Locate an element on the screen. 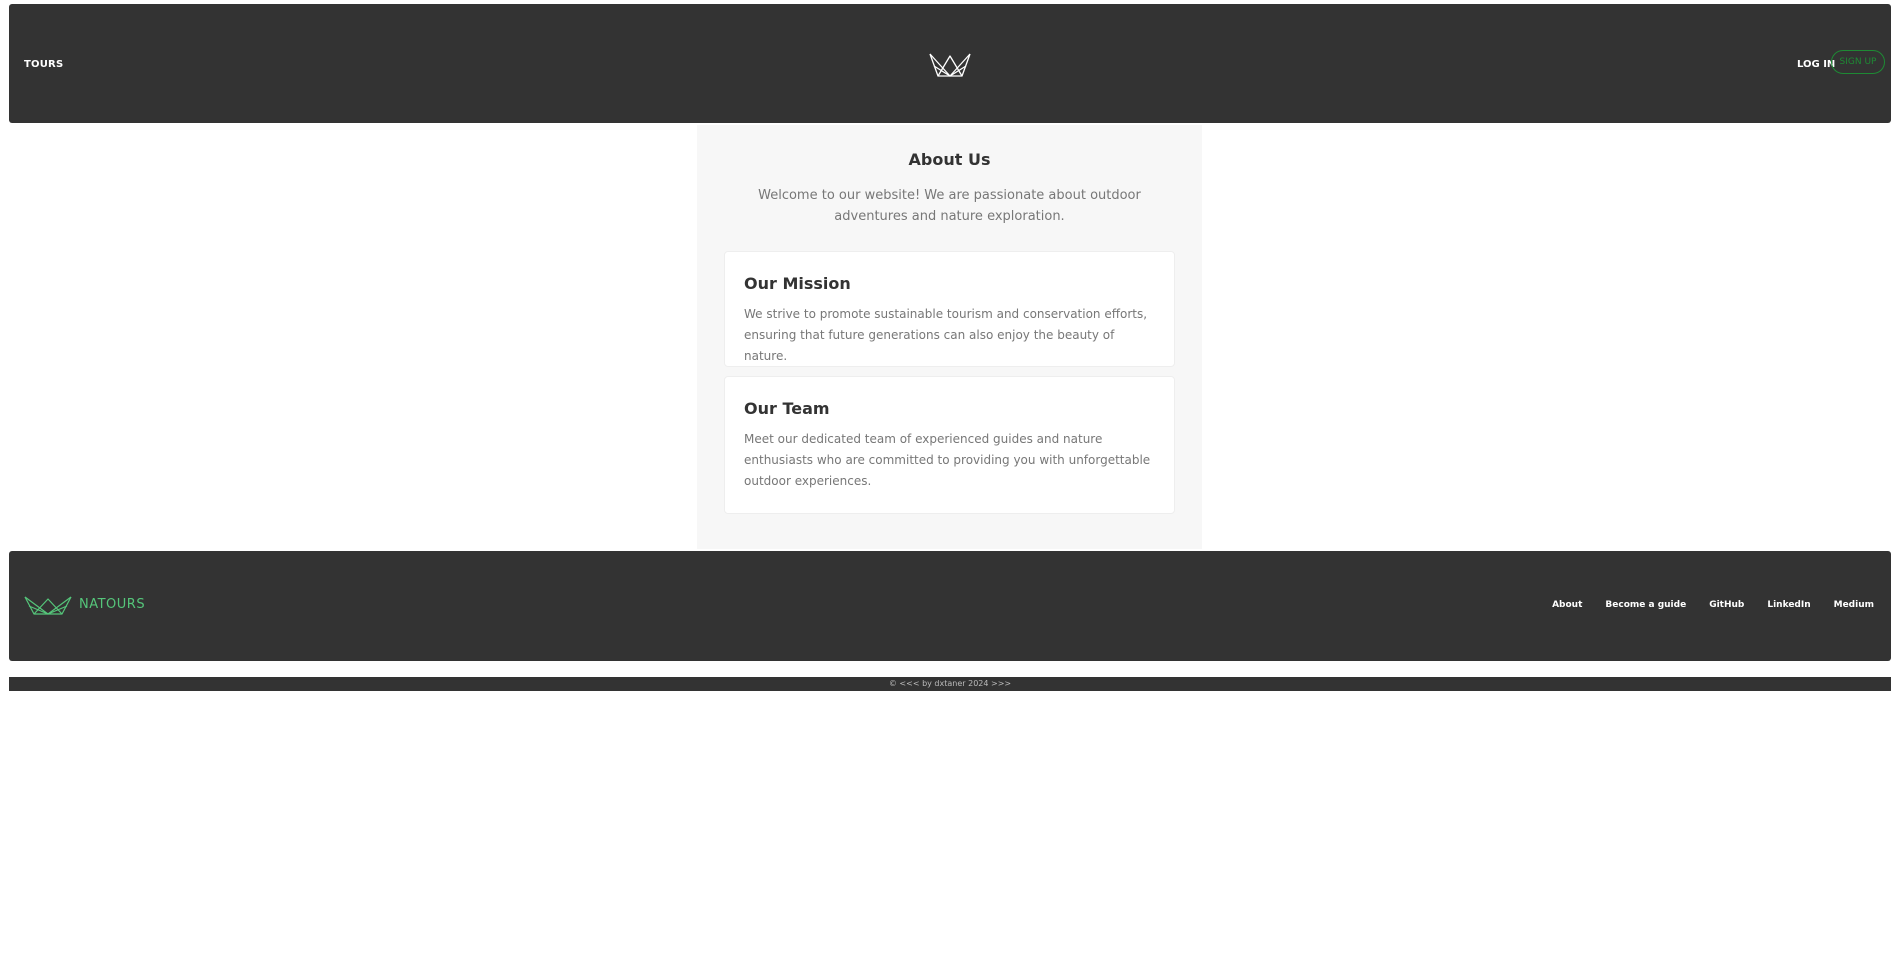 Image resolution: width=1893 pixels, height=966 pixels. footer-brand: NATOURS is located at coordinates (112, 604).